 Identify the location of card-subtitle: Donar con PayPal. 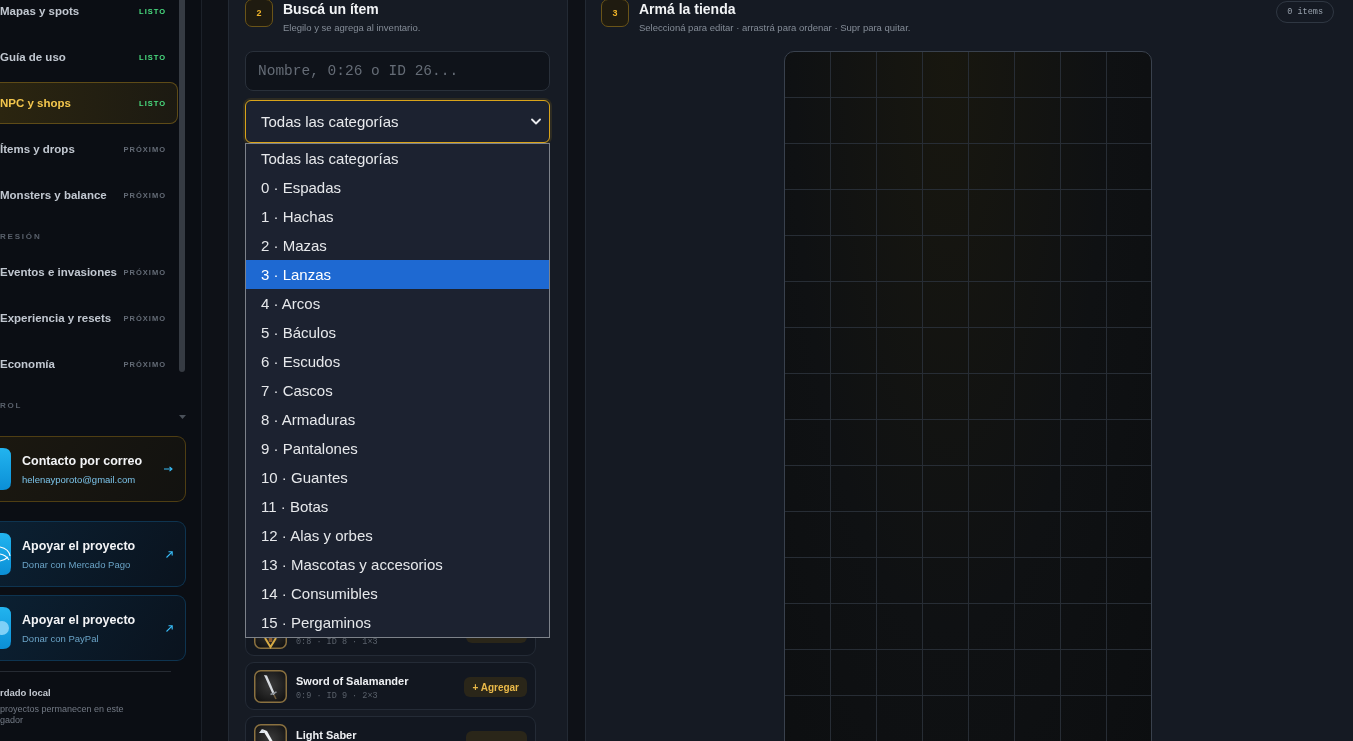
(61, 638).